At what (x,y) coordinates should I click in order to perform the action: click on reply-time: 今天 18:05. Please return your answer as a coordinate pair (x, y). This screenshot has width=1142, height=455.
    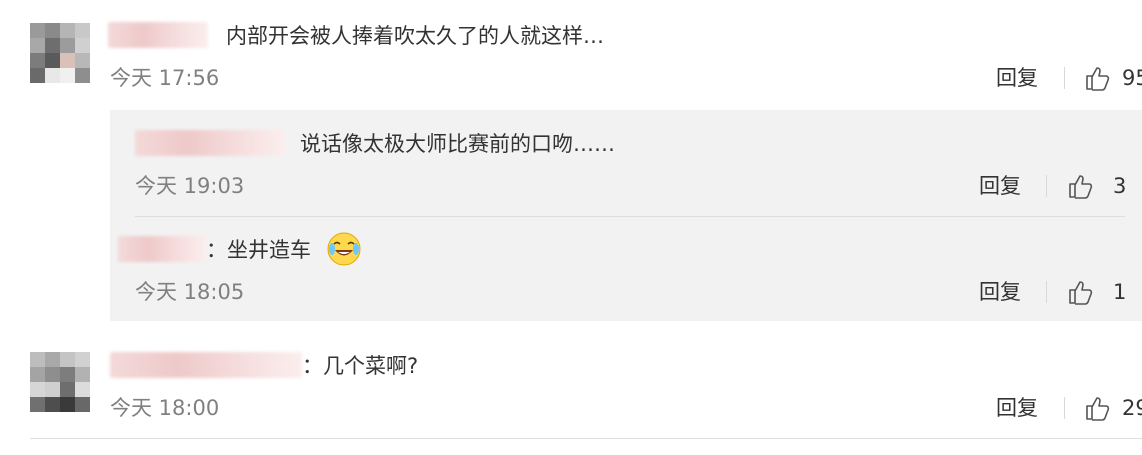
    Looking at the image, I should click on (190, 292).